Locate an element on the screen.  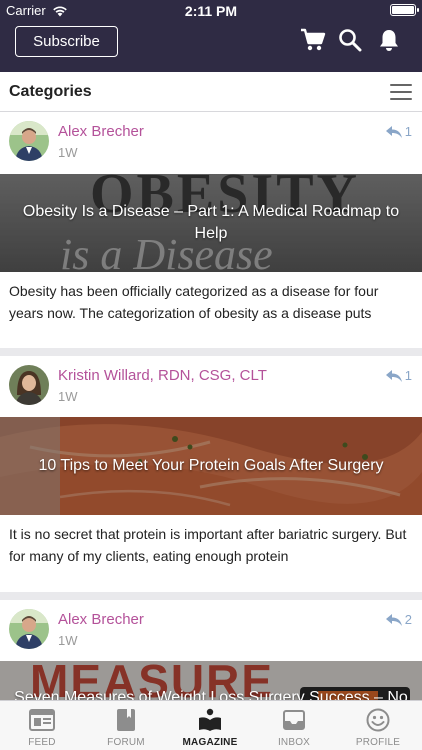
categories-title: Categories is located at coordinates (50, 91).